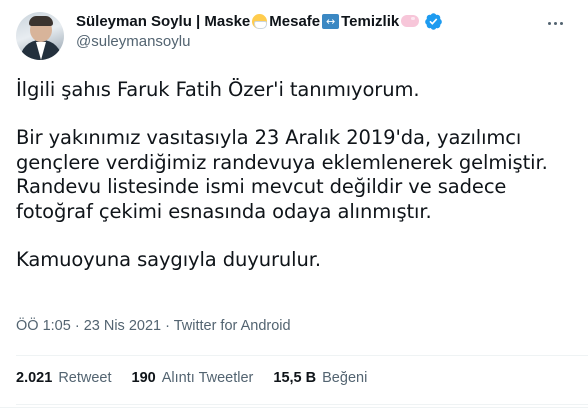  I want to click on tweet-line: Kamuoyuna saygıyla duyurulur., so click(168, 259).